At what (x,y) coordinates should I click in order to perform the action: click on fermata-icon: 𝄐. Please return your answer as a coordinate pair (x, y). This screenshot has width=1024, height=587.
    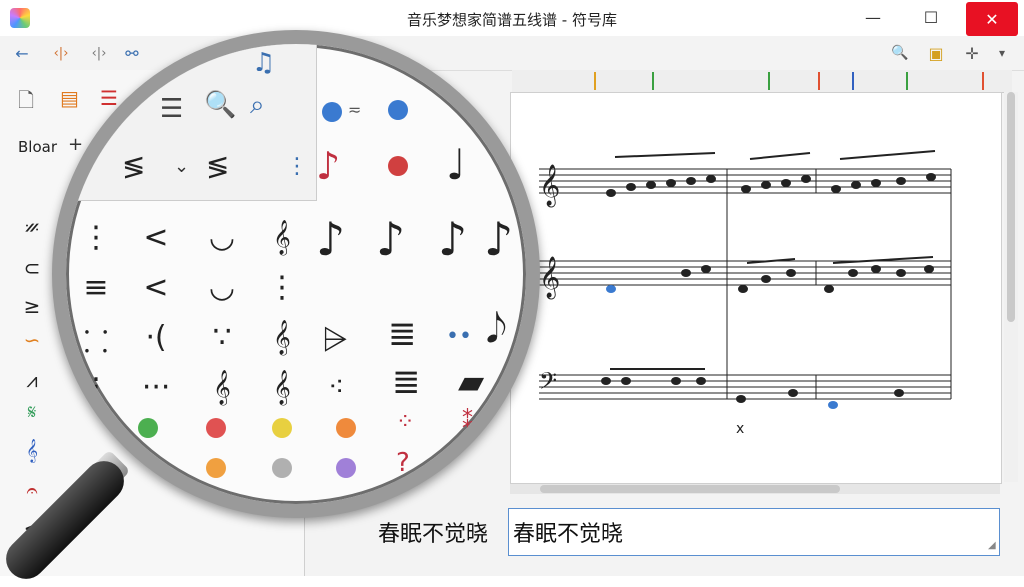
    Looking at the image, I should click on (32, 490).